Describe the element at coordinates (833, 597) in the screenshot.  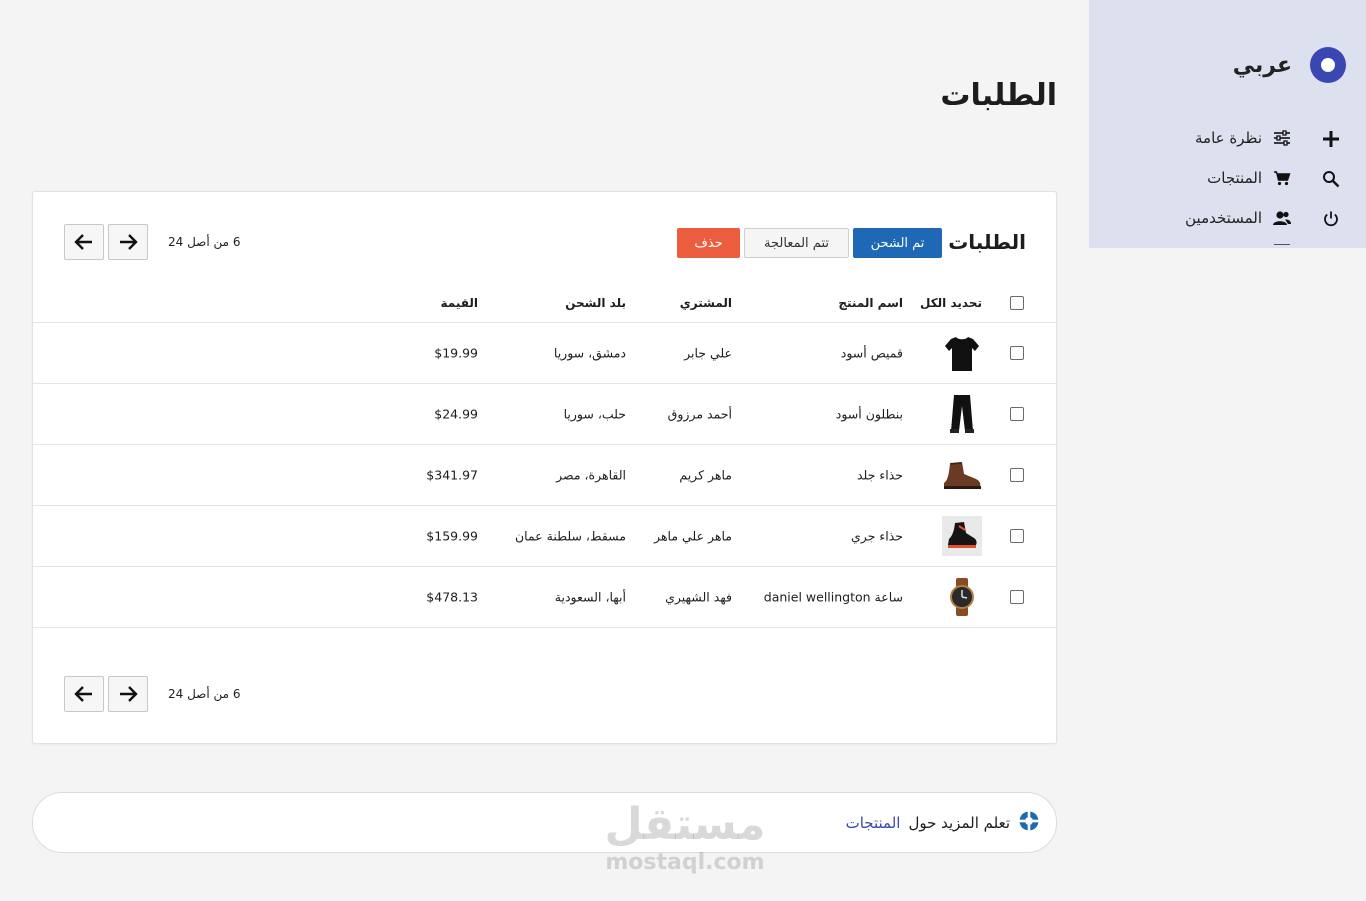
I see `product-name: ساعة daniel wellington` at that location.